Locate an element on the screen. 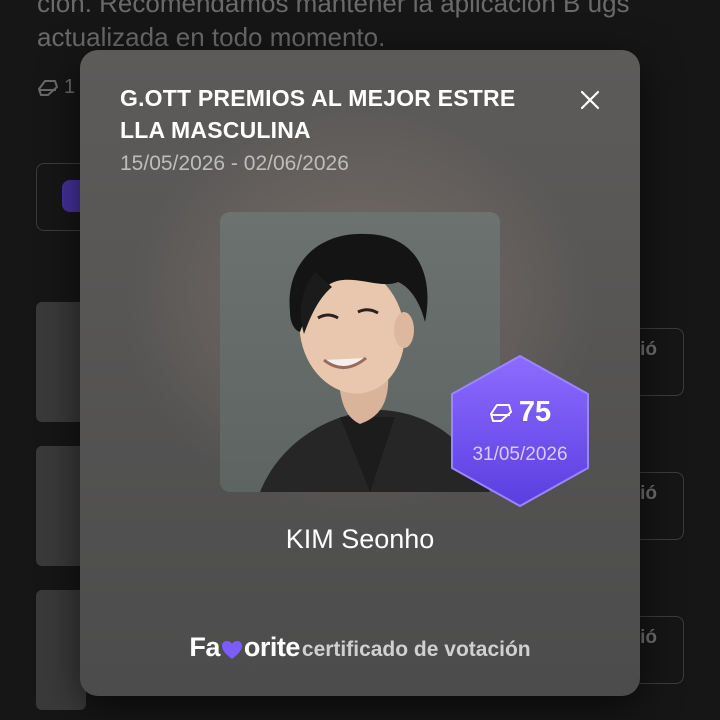  logo-text-start: Fa is located at coordinates (204, 647).